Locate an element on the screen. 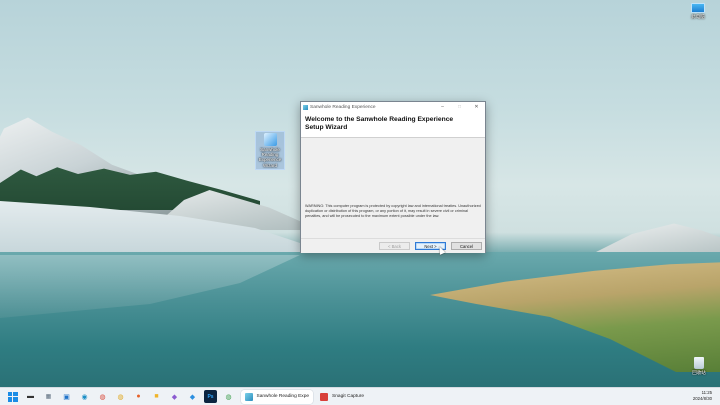  desktop-icon-recycle-bin: 回收站 is located at coordinates (699, 366).